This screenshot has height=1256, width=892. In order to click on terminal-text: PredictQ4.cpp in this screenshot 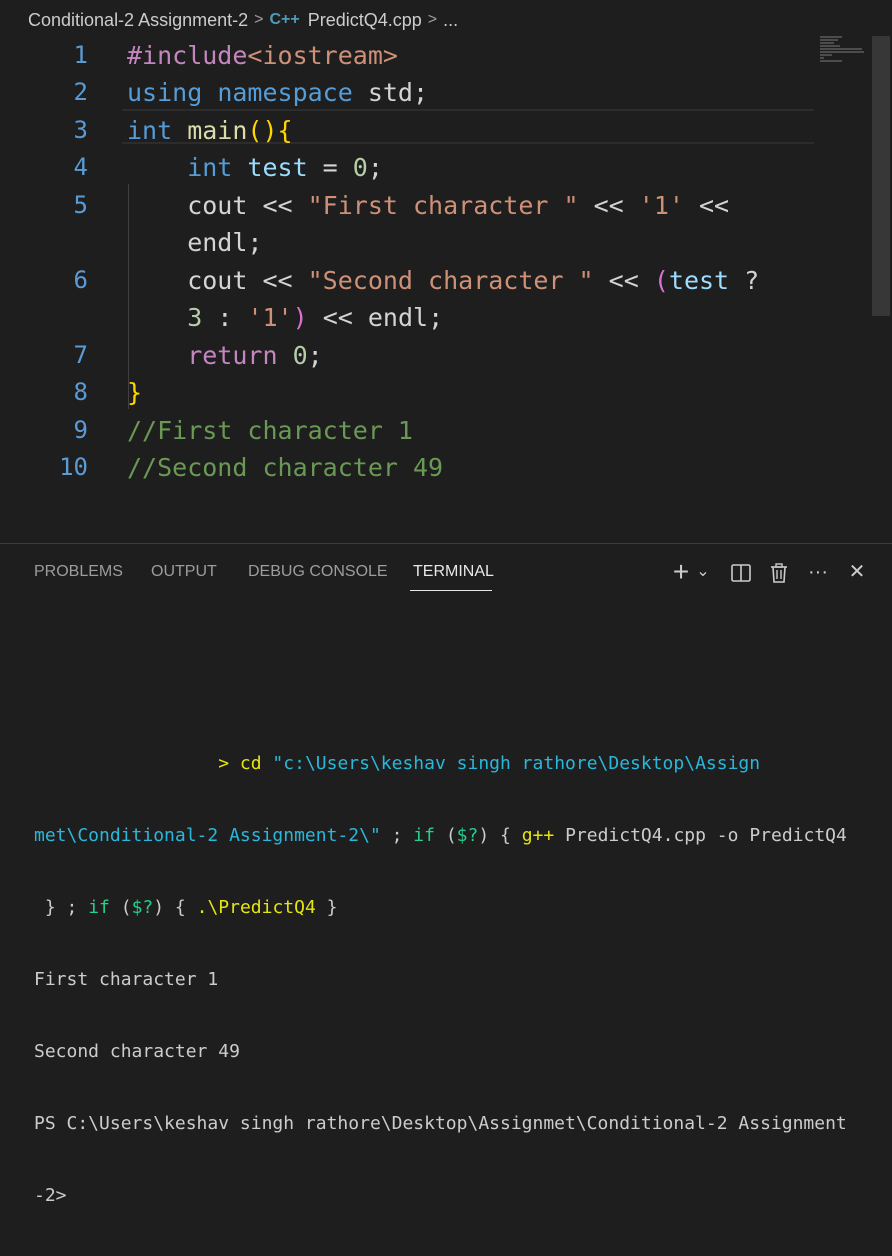, I will do `click(635, 835)`.